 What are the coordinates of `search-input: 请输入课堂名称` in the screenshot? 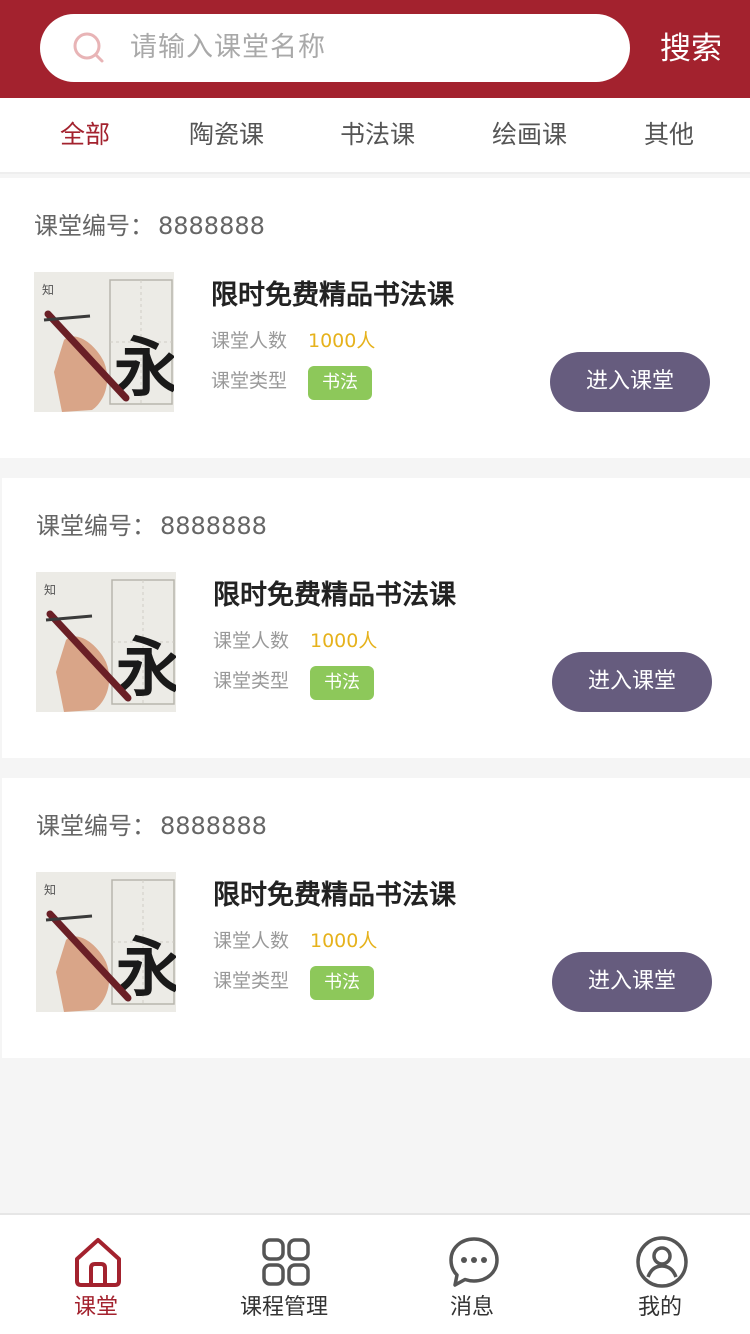 It's located at (228, 48).